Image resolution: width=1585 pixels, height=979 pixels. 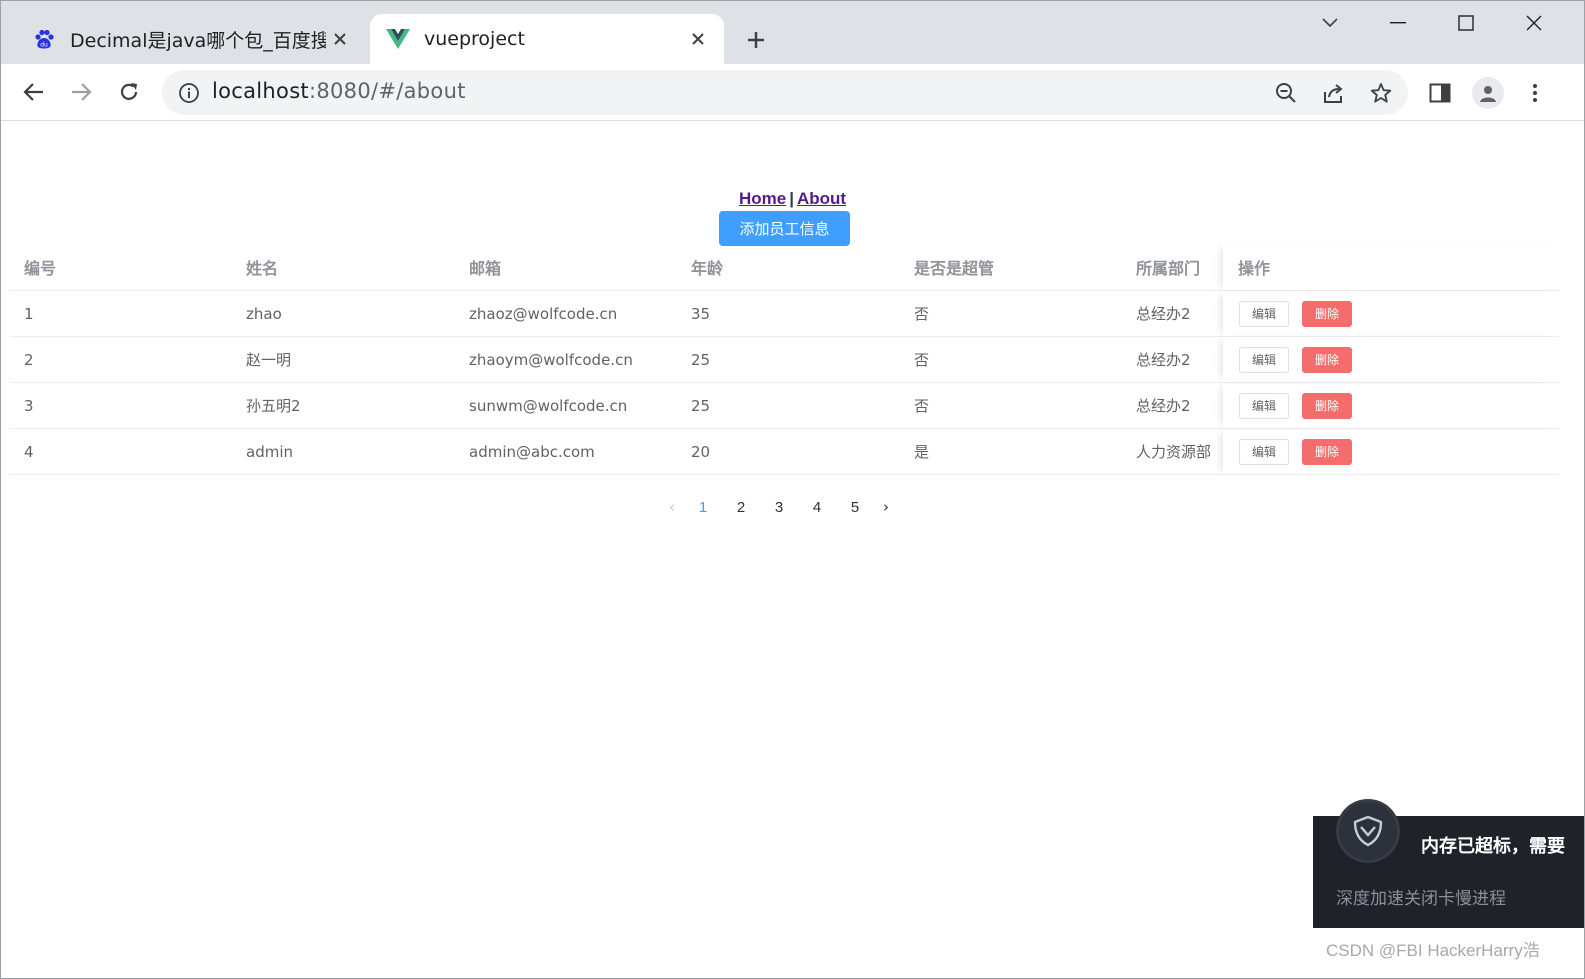 What do you see at coordinates (29, 359) in the screenshot?
I see `cell-id: 2` at bounding box center [29, 359].